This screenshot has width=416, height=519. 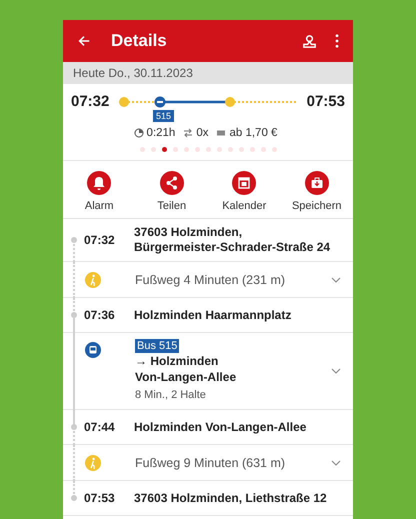 I want to click on stop-name: 37603 Holzminden, Liethstraße 12, so click(x=230, y=498).